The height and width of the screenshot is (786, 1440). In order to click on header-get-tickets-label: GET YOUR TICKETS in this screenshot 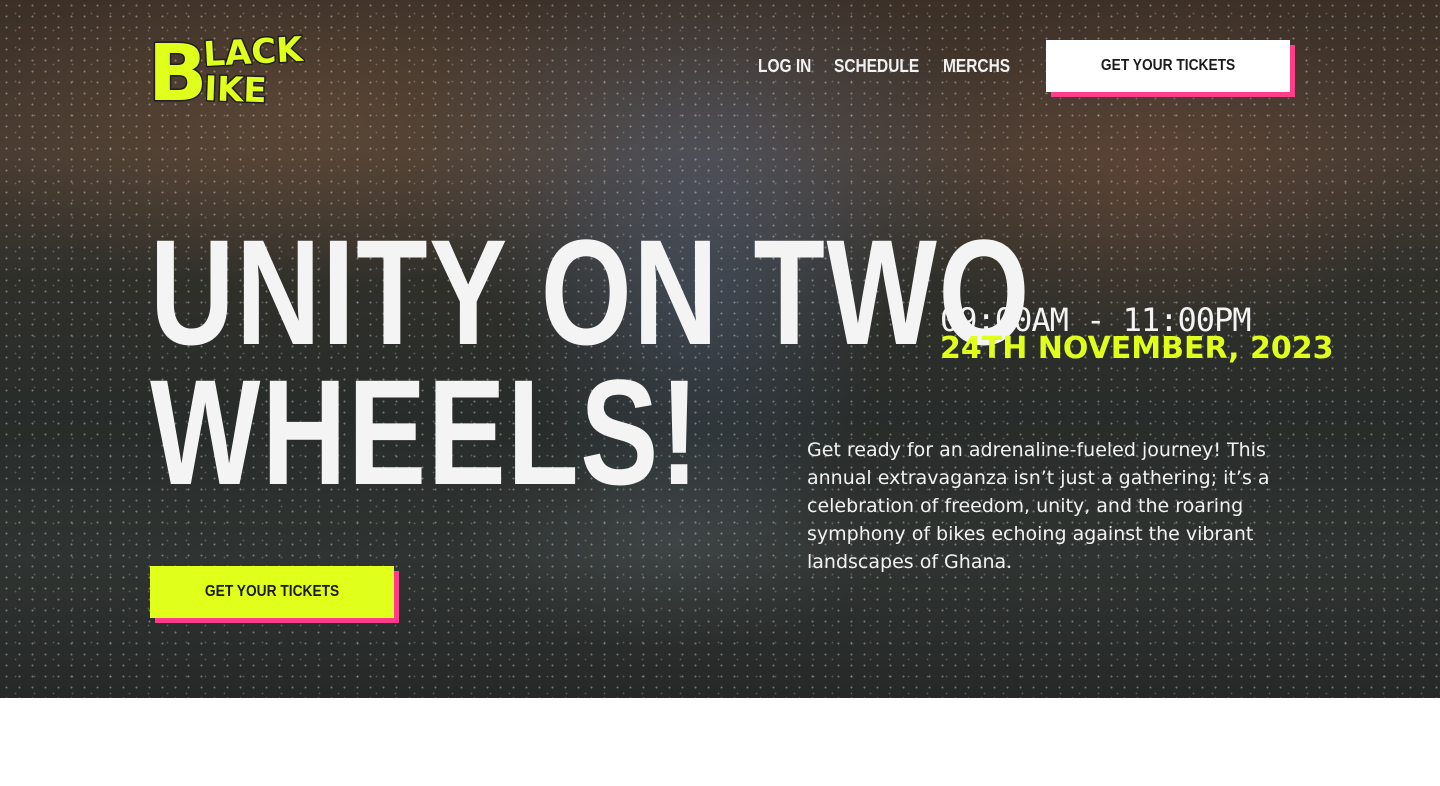, I will do `click(1168, 65)`.